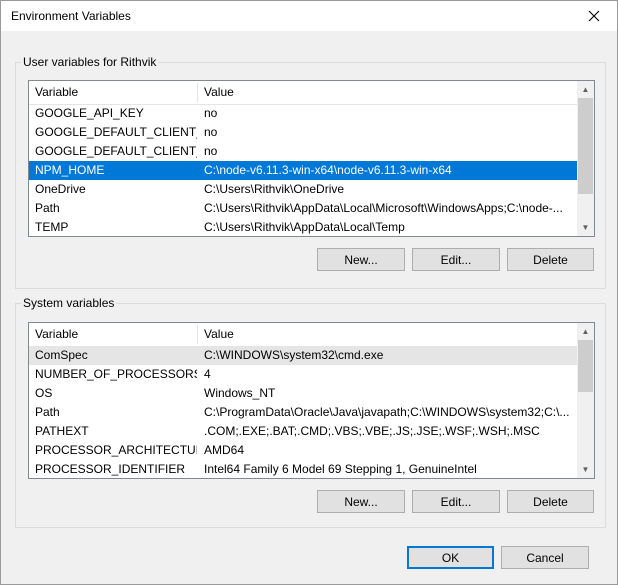 Image resolution: width=618 pixels, height=585 pixels. What do you see at coordinates (303, 113) in the screenshot?
I see `table-row: GOOGLE_API_KEY no` at bounding box center [303, 113].